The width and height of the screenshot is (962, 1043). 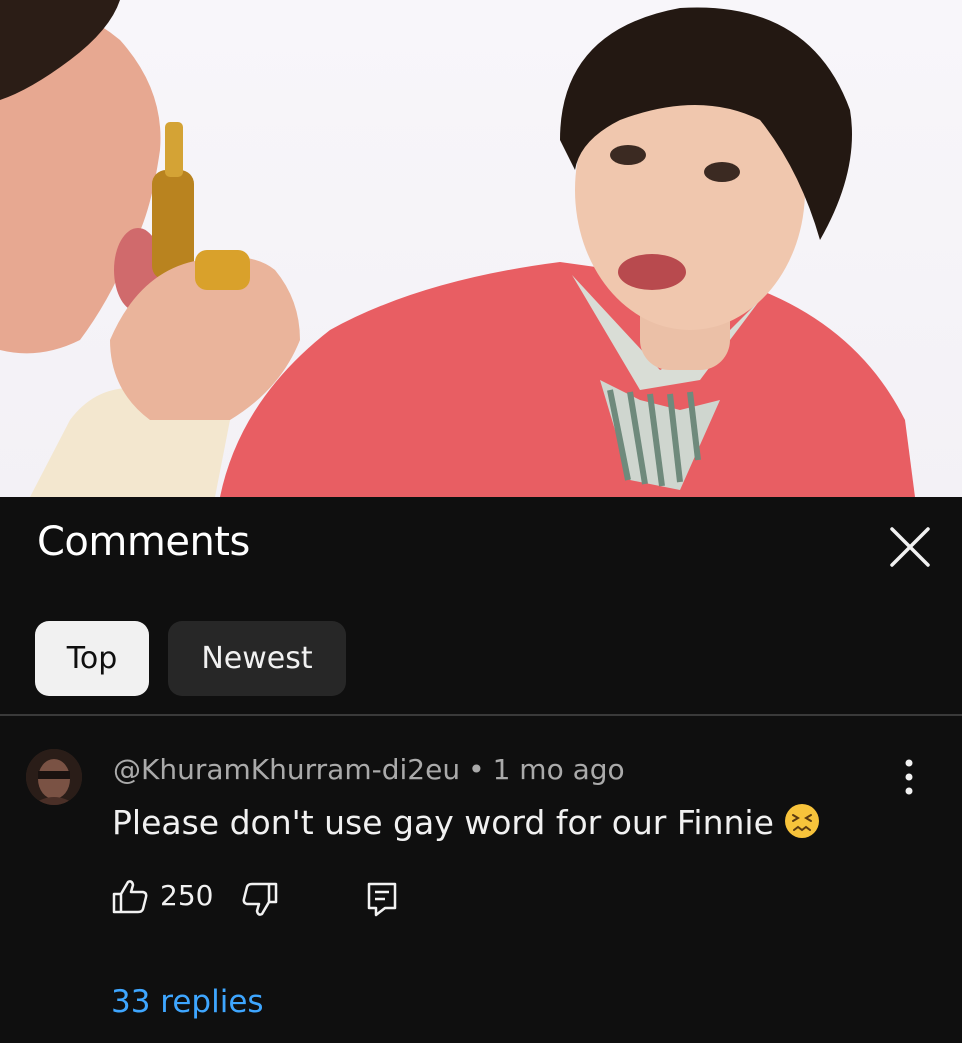 I want to click on comment-body: Please don't use gay word for our Finnie, so click(x=466, y=822).